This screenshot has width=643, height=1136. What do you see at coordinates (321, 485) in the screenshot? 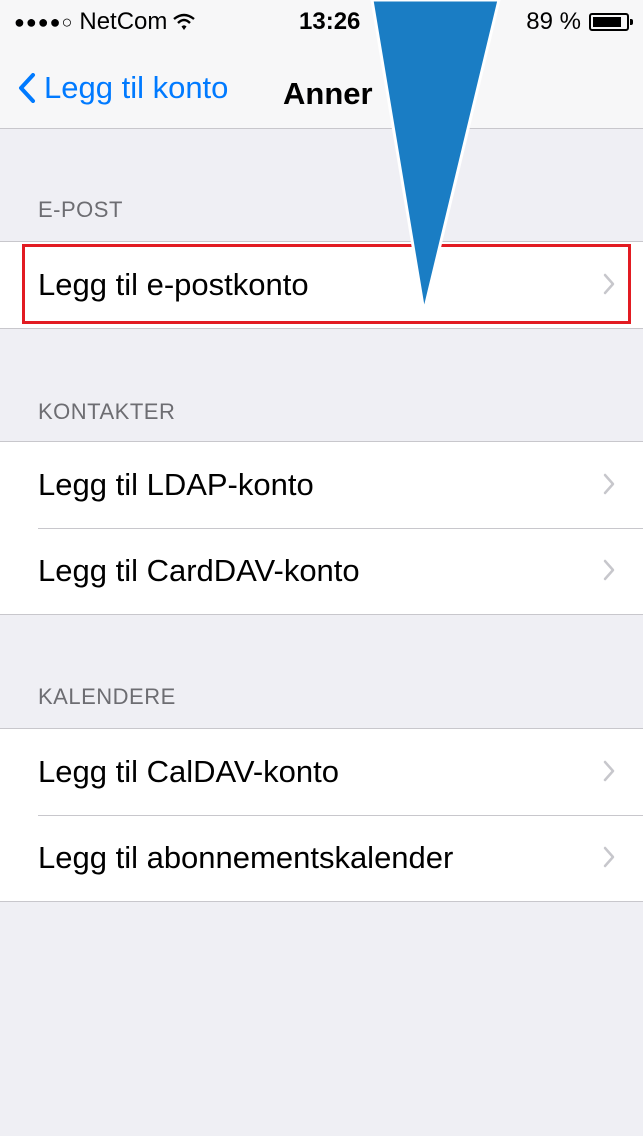
I see `row-add-ldap-account: Legg til LDAP-konto` at bounding box center [321, 485].